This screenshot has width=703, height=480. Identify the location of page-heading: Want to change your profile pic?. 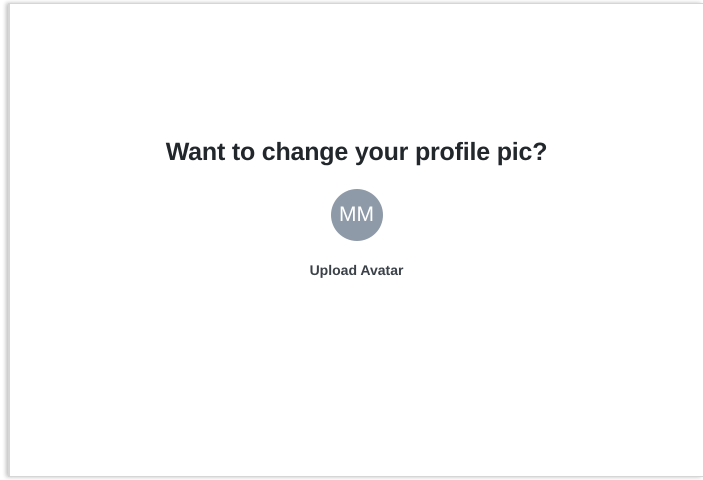
(357, 152).